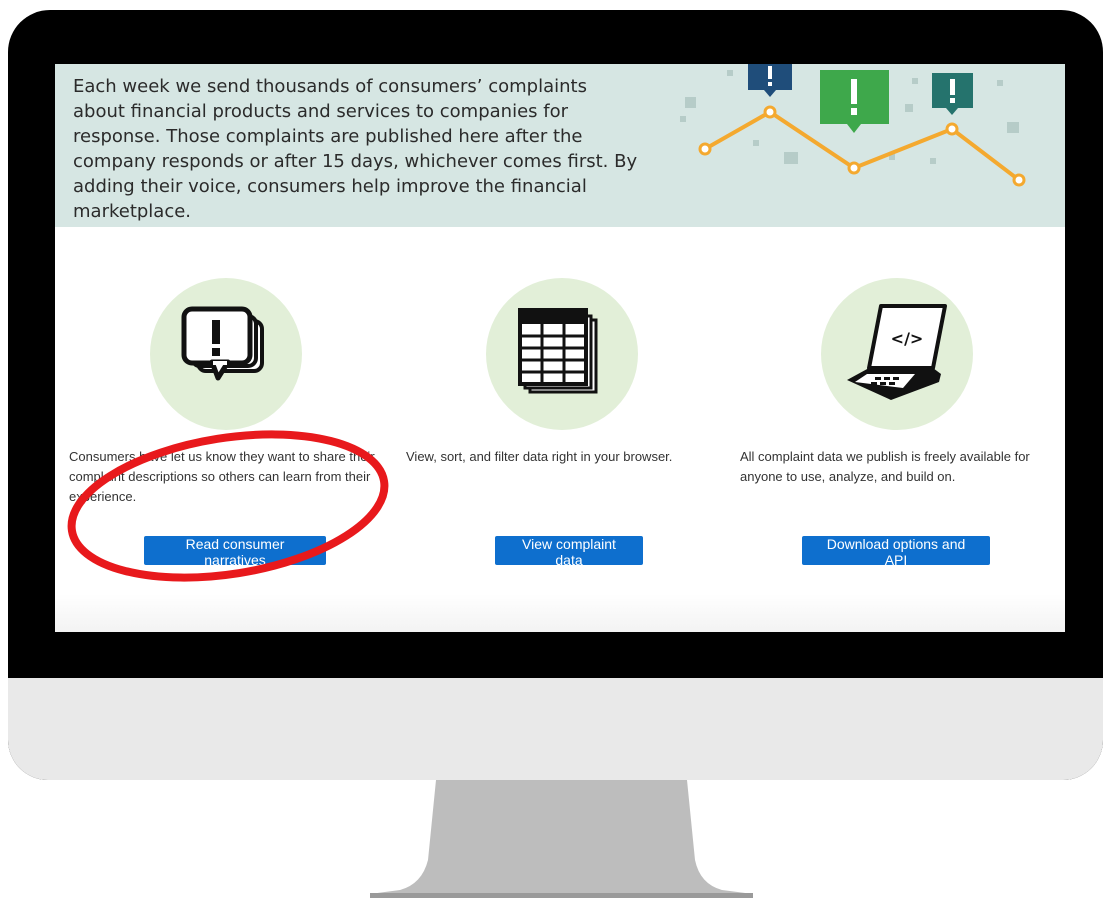 The height and width of the screenshot is (899, 1103). What do you see at coordinates (555, 729) in the screenshot?
I see `monitor-chin` at bounding box center [555, 729].